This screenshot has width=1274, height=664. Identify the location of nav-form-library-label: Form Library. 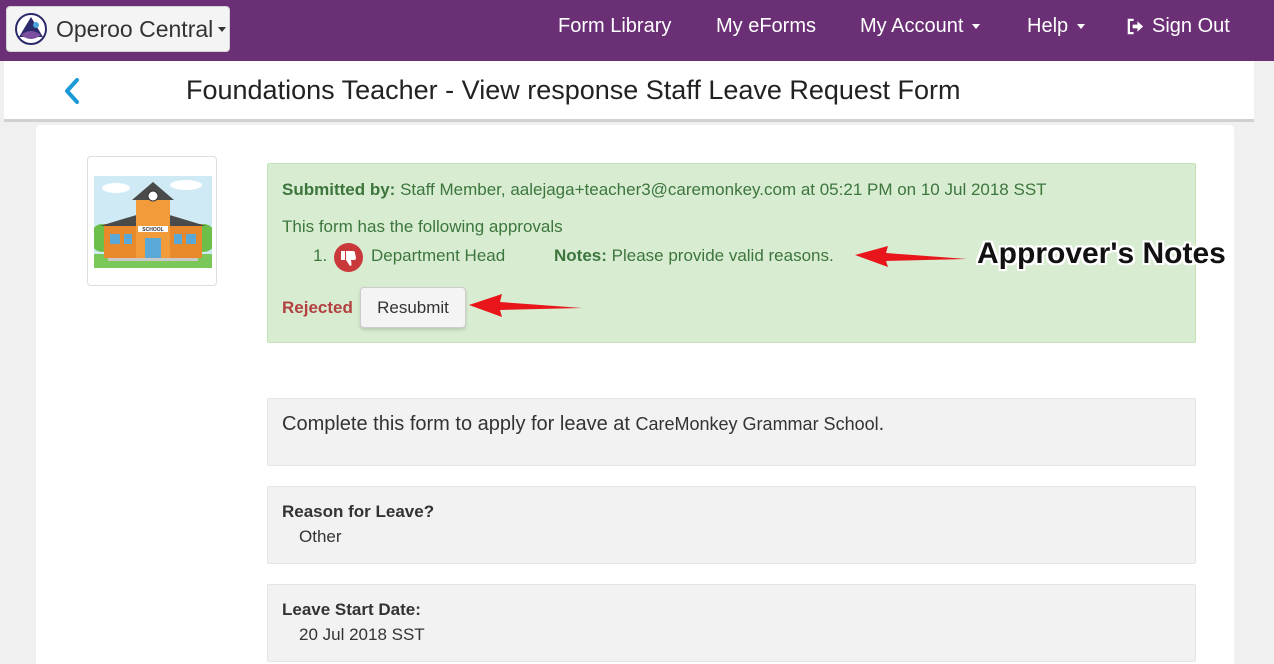
(615, 25).